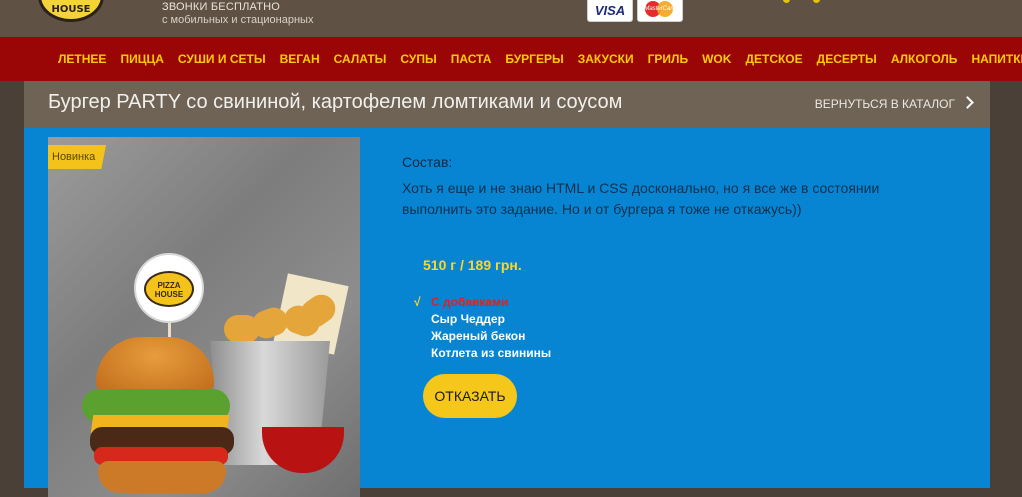 This screenshot has height=497, width=1022. I want to click on nav-item-pasta: ПАСТА, so click(471, 59).